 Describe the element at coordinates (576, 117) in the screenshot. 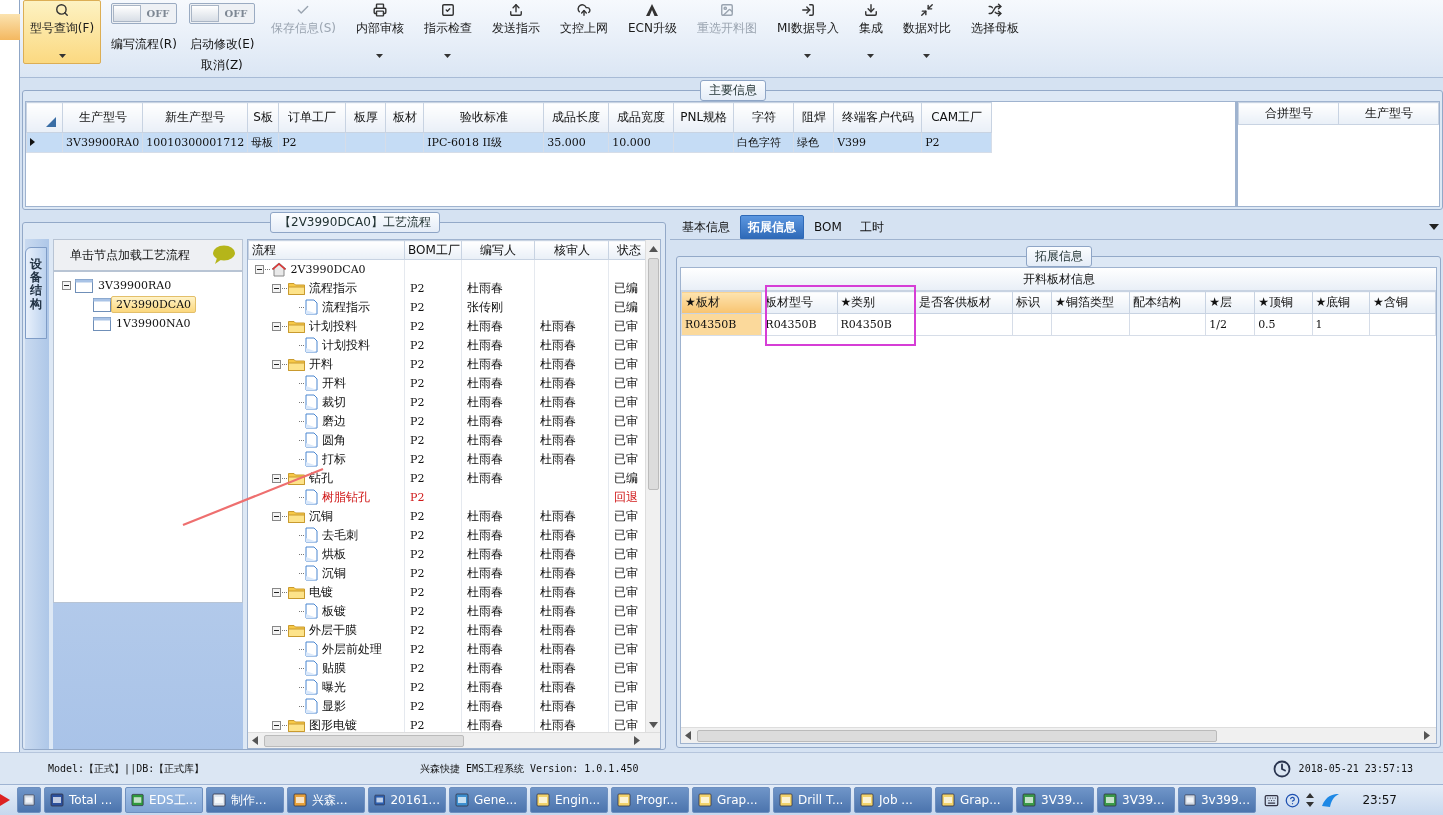

I see `column-header: 成品长度` at that location.